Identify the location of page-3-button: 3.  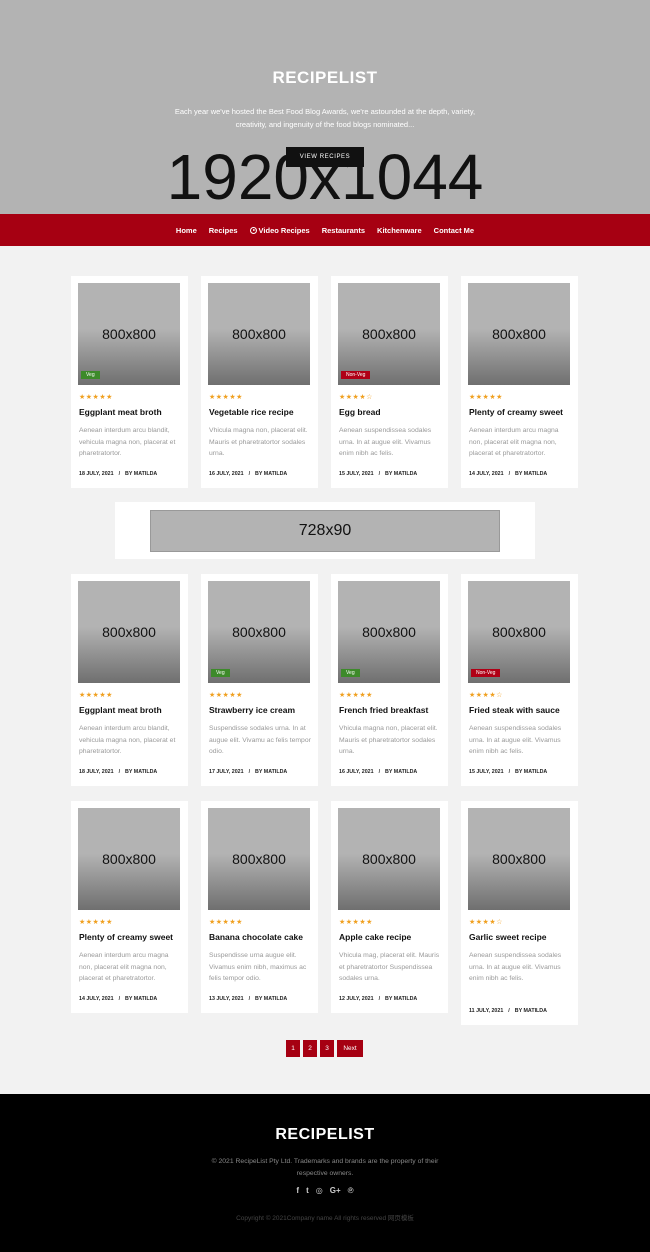
(327, 1048).